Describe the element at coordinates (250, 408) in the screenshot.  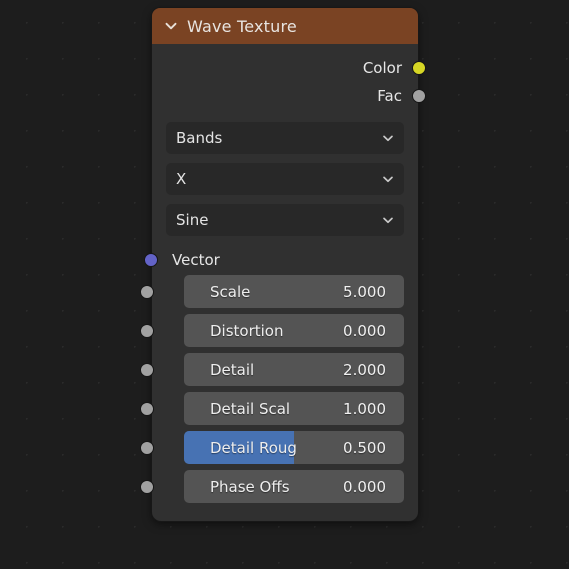
I see `slider-detail-scale-label: Detail Scal` at that location.